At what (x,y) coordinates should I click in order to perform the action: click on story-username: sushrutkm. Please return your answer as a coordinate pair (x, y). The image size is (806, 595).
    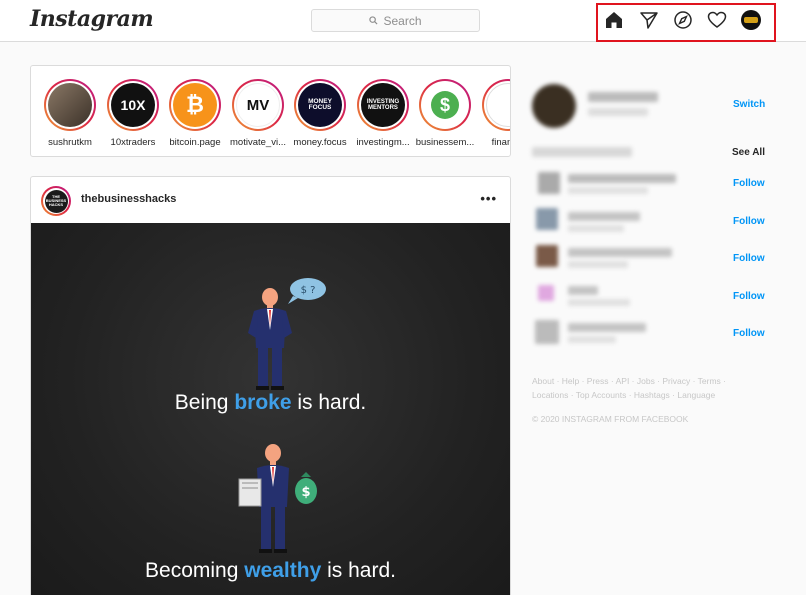
    Looking at the image, I should click on (70, 142).